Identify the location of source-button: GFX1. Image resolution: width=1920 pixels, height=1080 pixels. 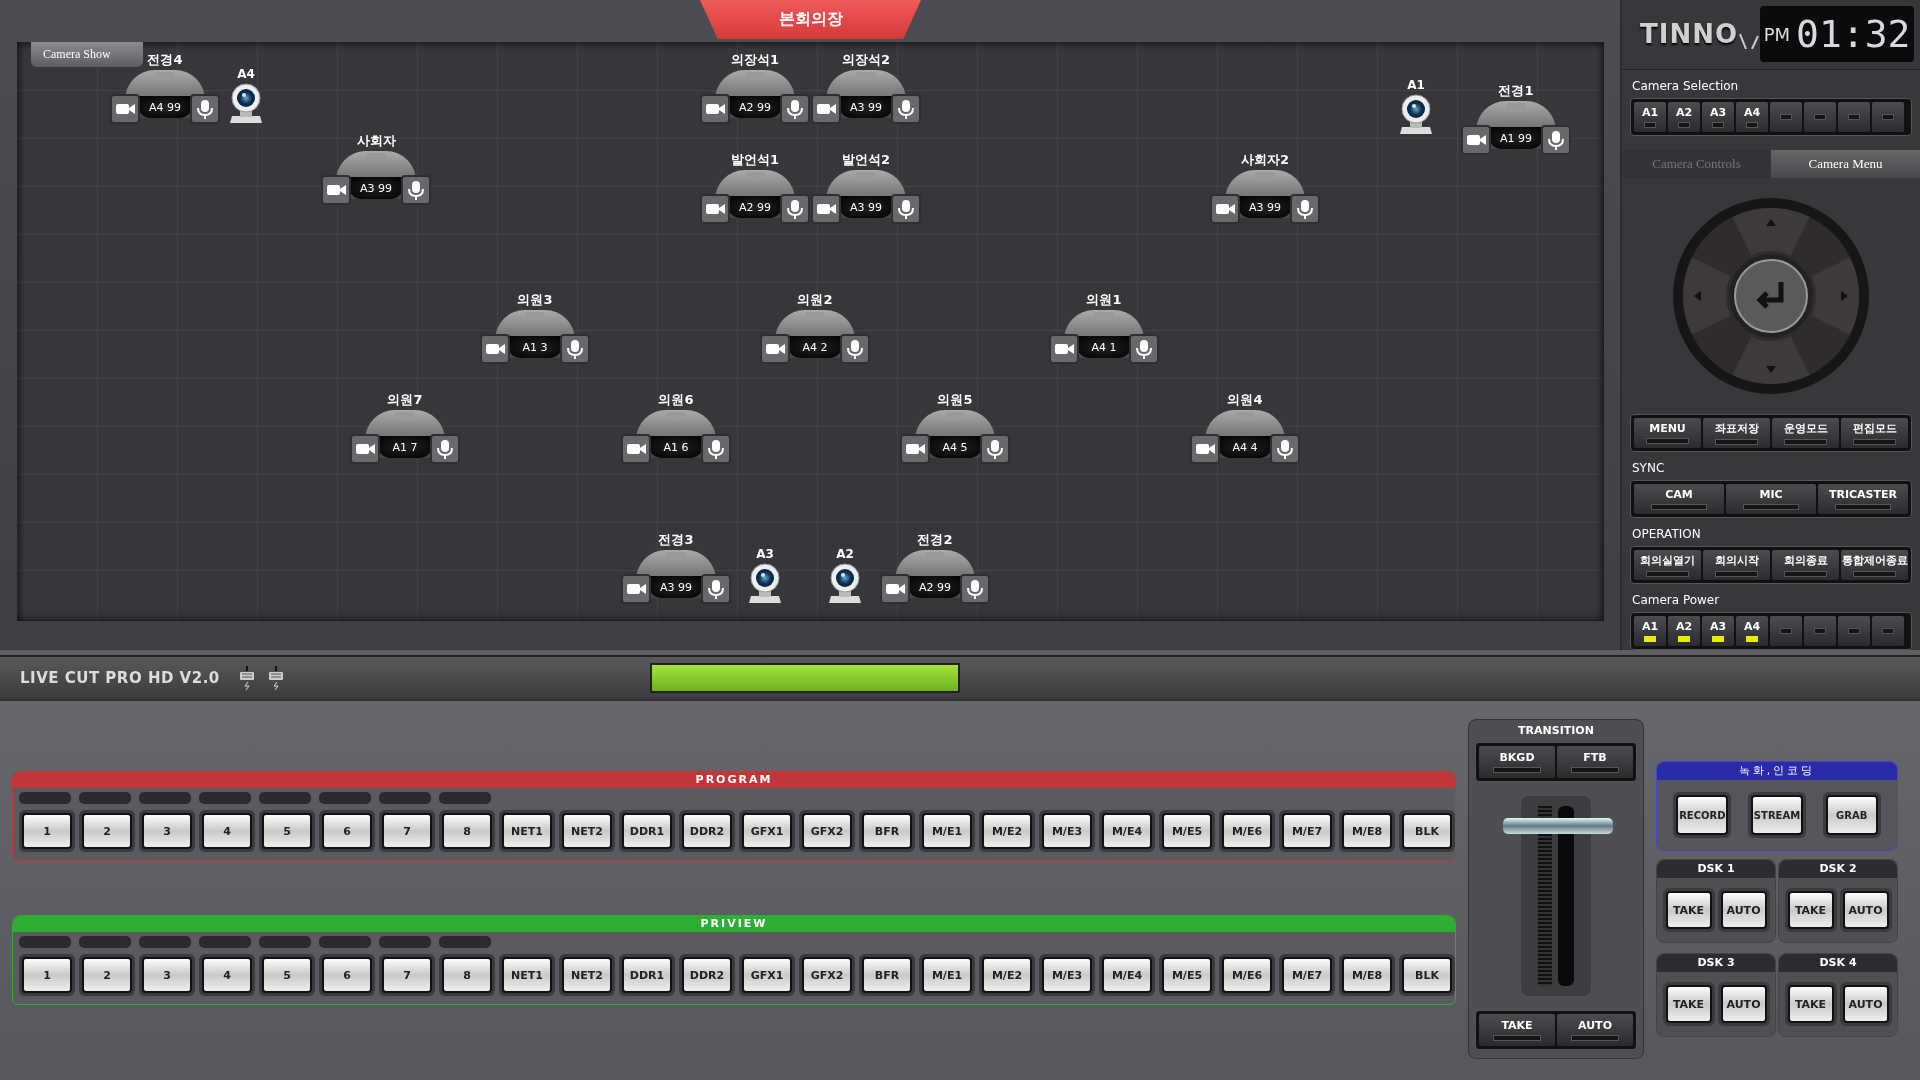
(767, 831).